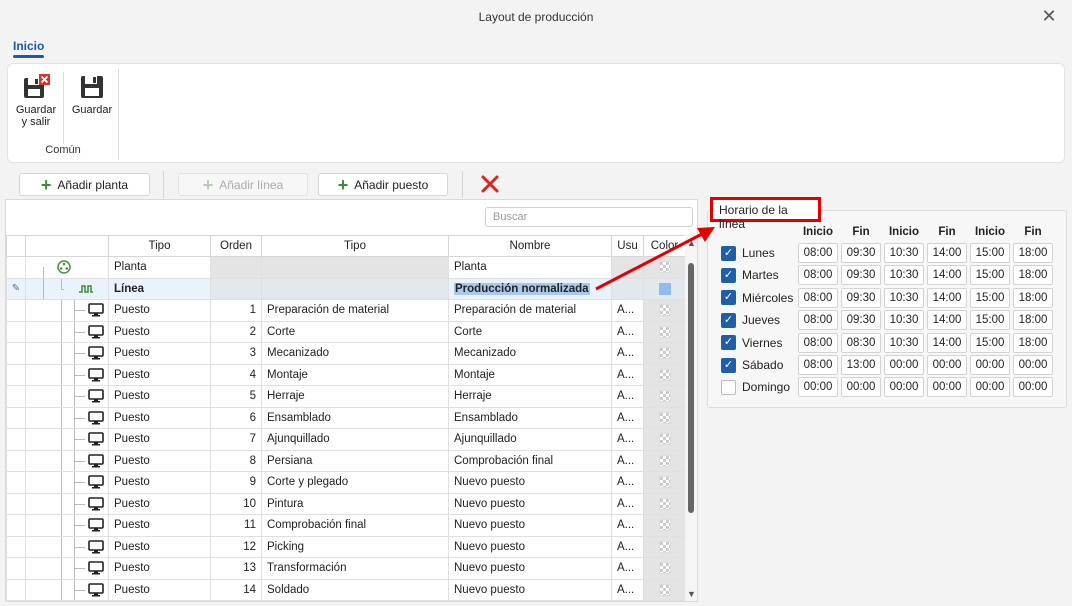 This screenshot has width=1072, height=606. What do you see at coordinates (236, 374) in the screenshot?
I see `cell-orden: 4` at bounding box center [236, 374].